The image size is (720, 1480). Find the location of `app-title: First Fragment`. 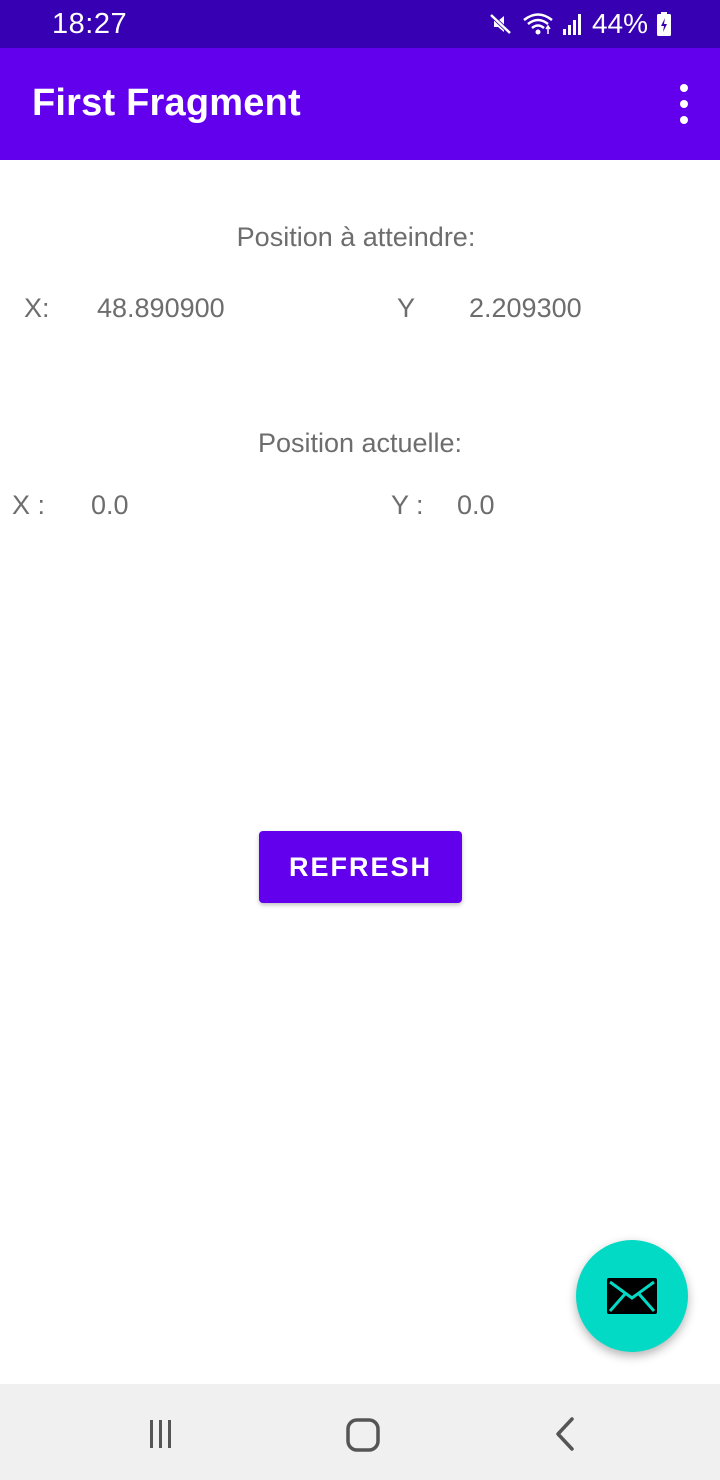

app-title: First Fragment is located at coordinates (166, 103).